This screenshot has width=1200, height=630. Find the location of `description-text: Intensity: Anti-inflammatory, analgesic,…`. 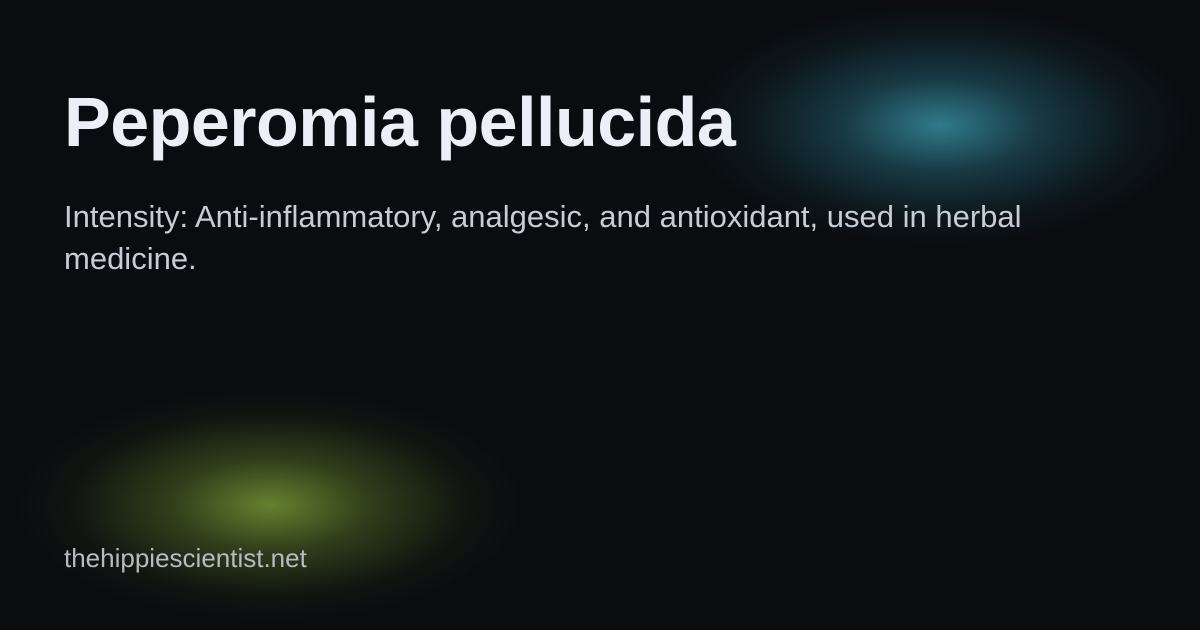

description-text: Intensity: Anti-inflammatory, analgesic,… is located at coordinates (543, 237).